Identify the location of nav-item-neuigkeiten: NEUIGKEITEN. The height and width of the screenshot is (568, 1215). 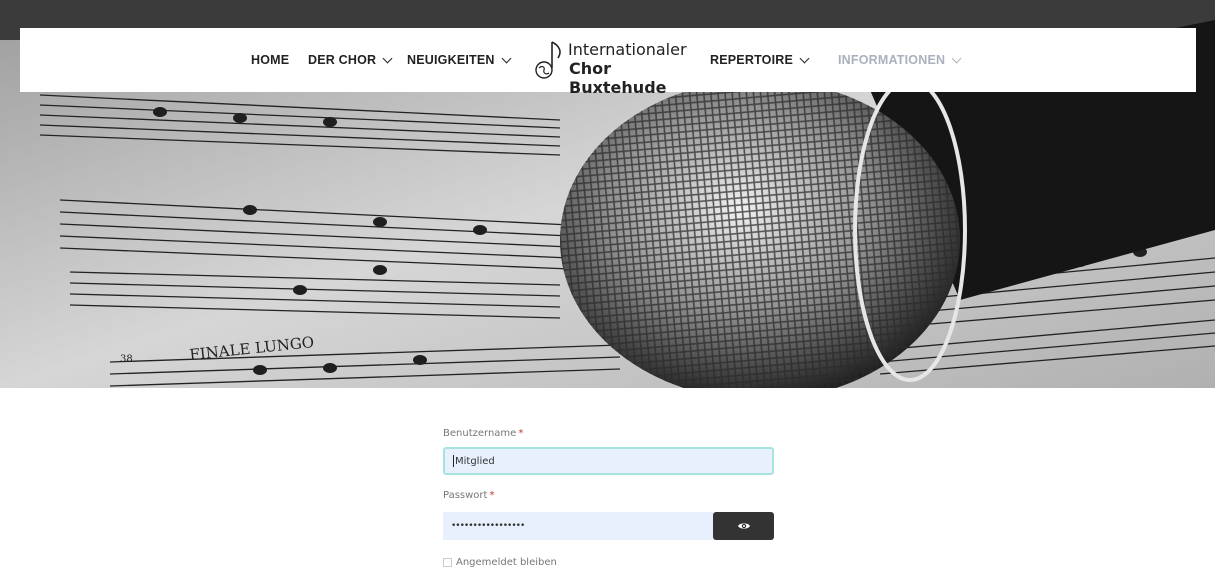
(459, 60).